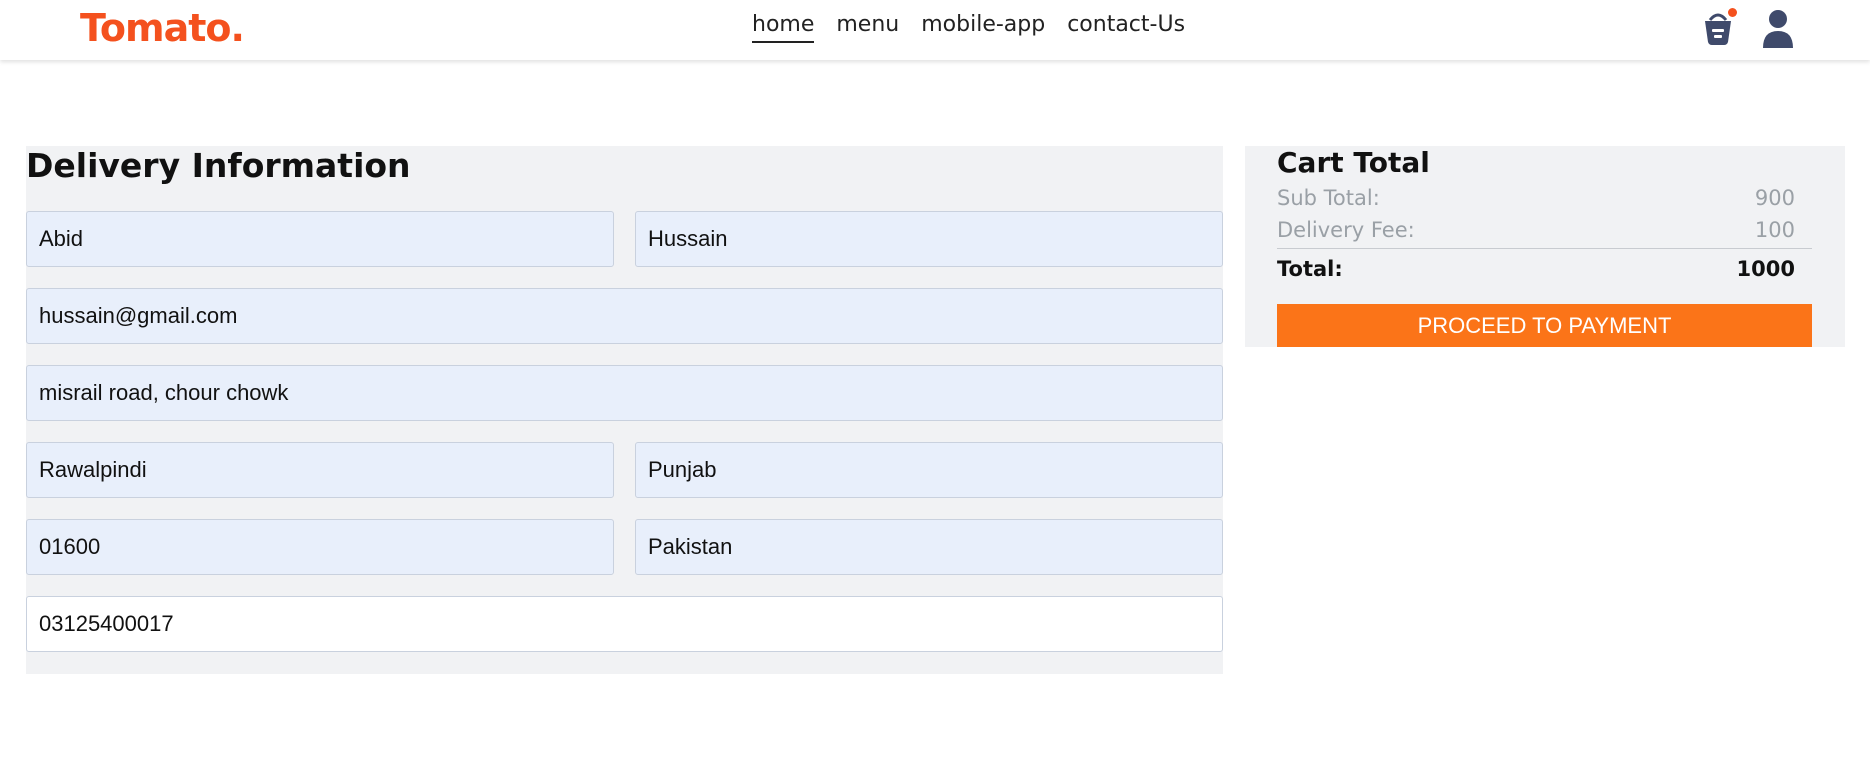 The height and width of the screenshot is (760, 1870). I want to click on state-input, so click(929, 470).